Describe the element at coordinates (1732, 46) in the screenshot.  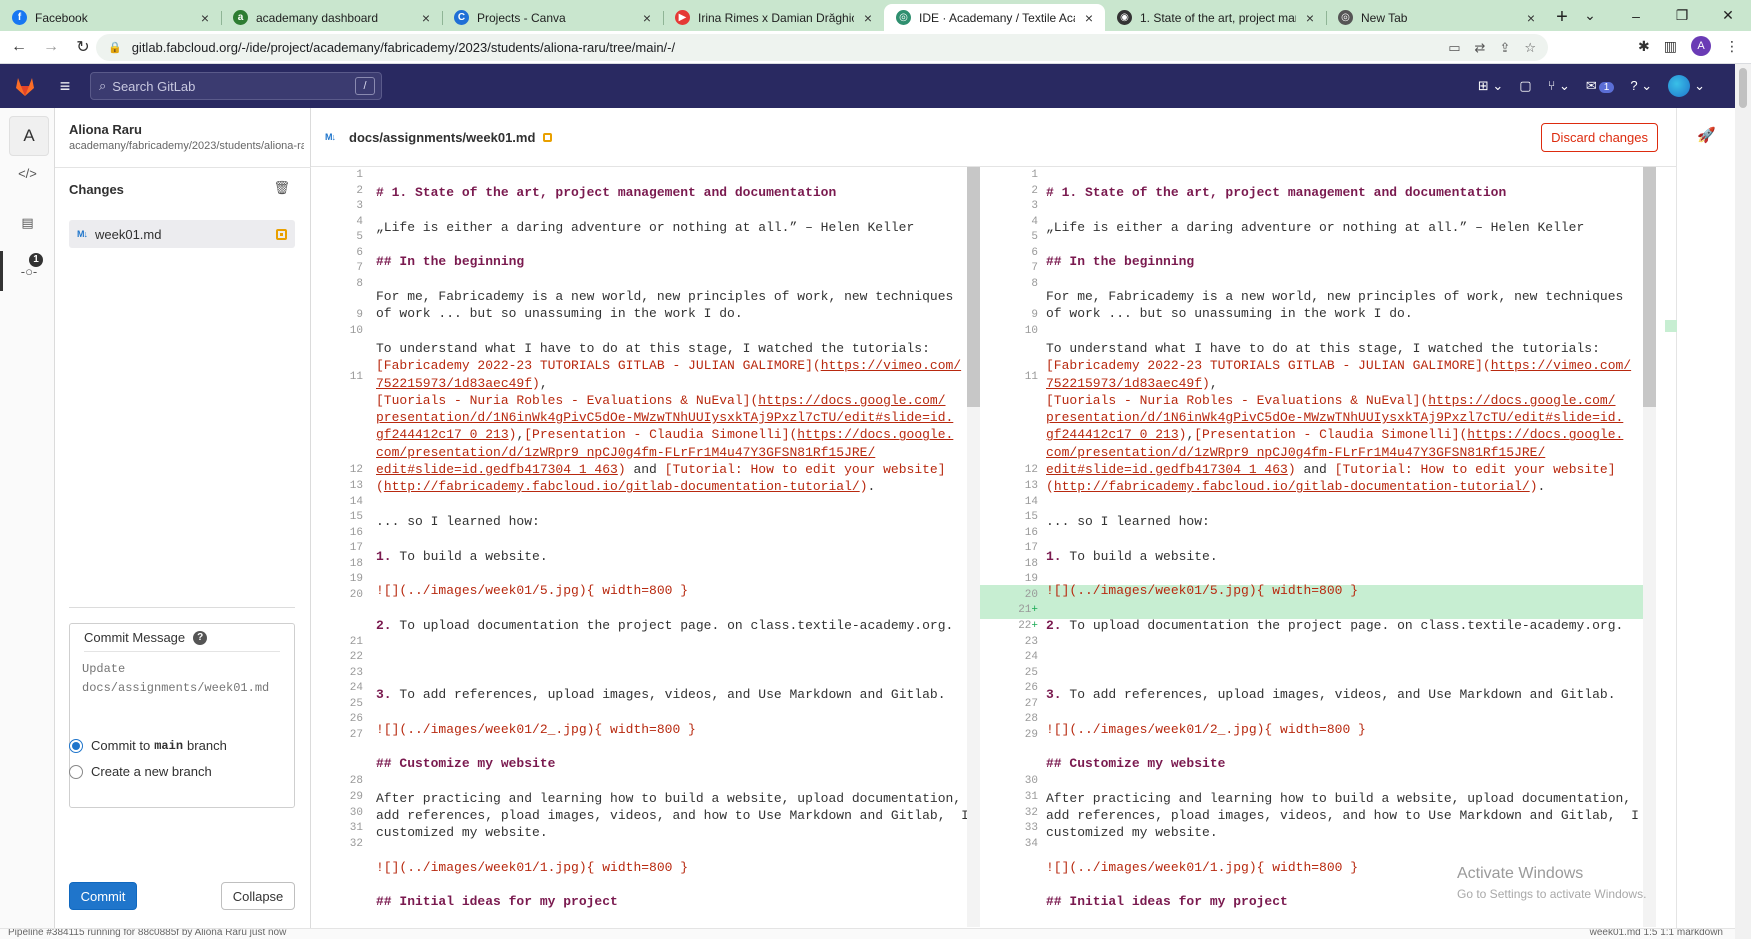
I see `browser-menu-icon: ⋮` at that location.